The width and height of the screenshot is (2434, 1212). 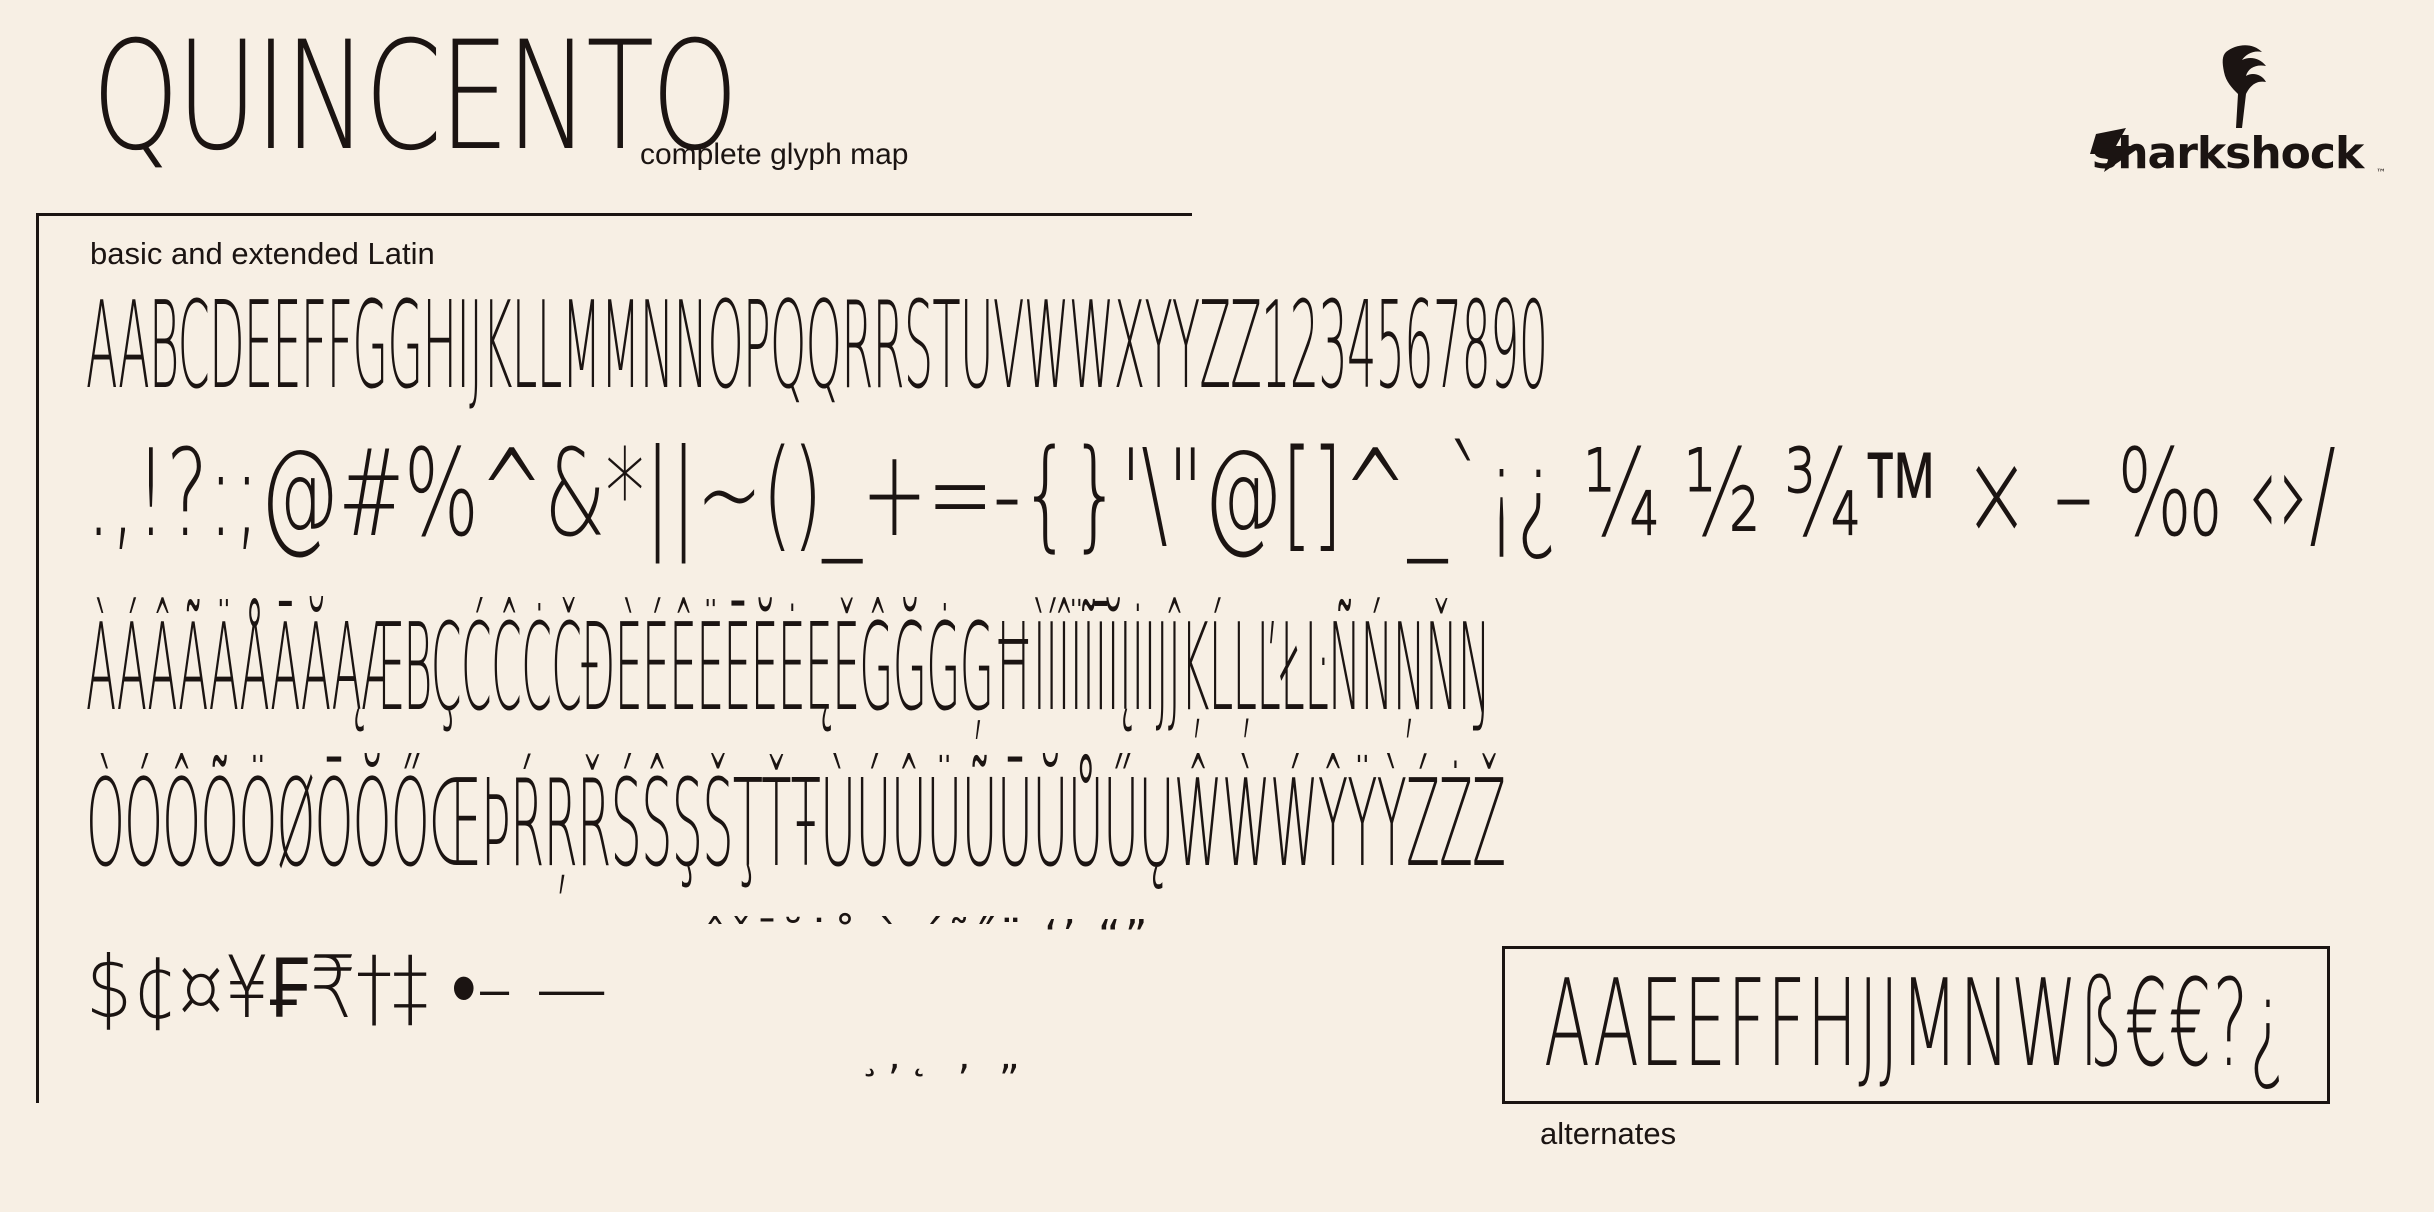 I want to click on section-label: basic and extended Latin, so click(x=262, y=253).